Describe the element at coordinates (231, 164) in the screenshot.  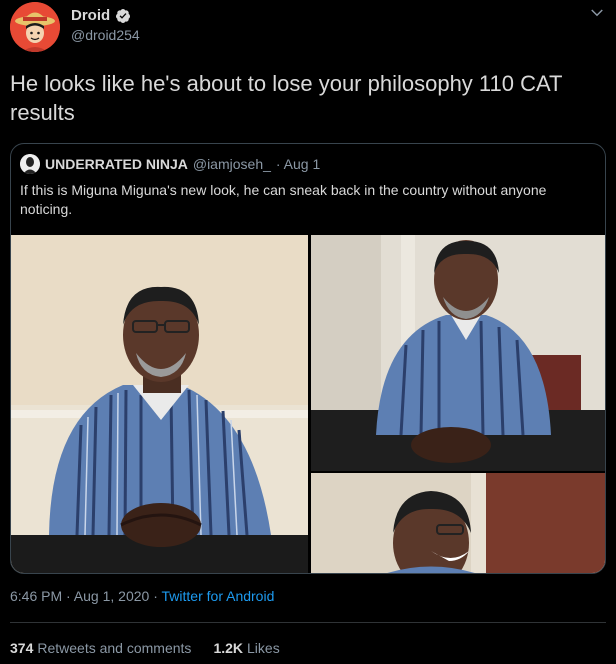
I see `quoted-handle: @iamjoseh_` at that location.